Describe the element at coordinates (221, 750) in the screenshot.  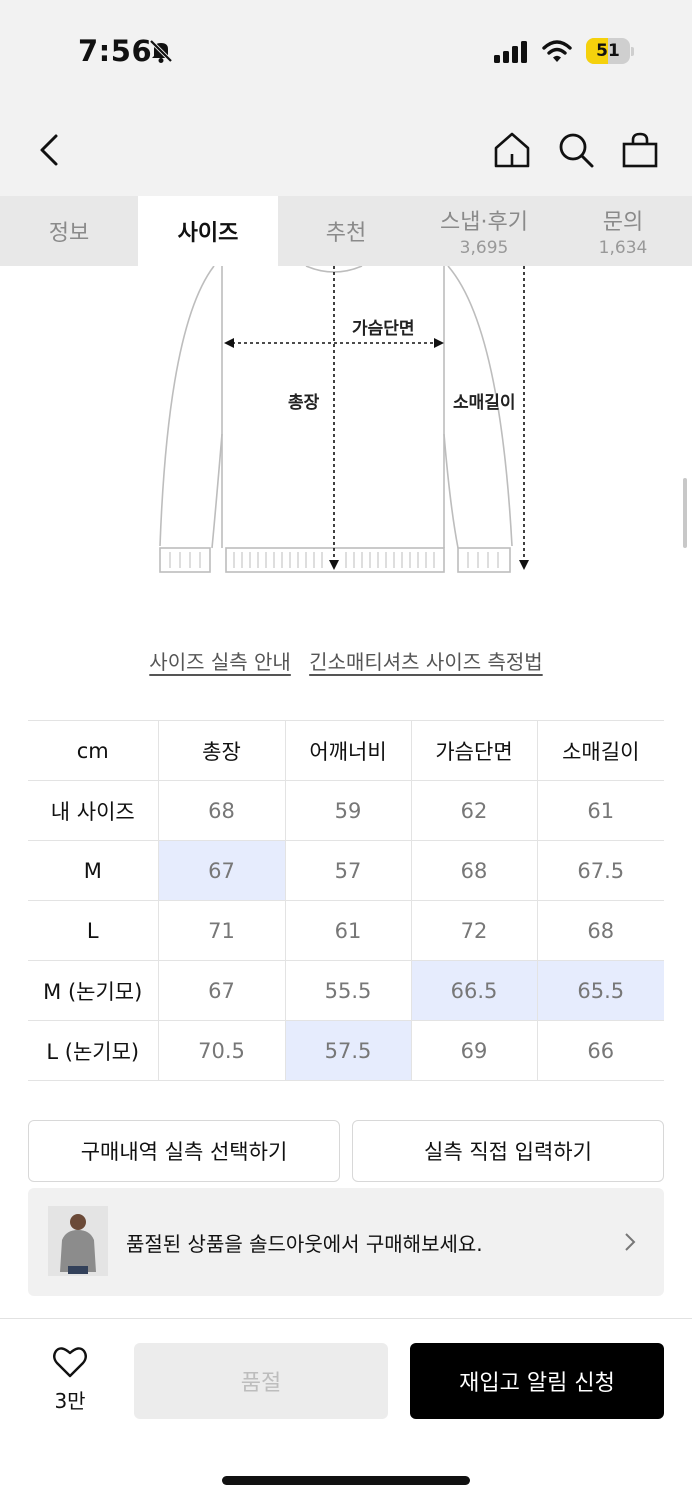
I see `column-header: 총장` at that location.